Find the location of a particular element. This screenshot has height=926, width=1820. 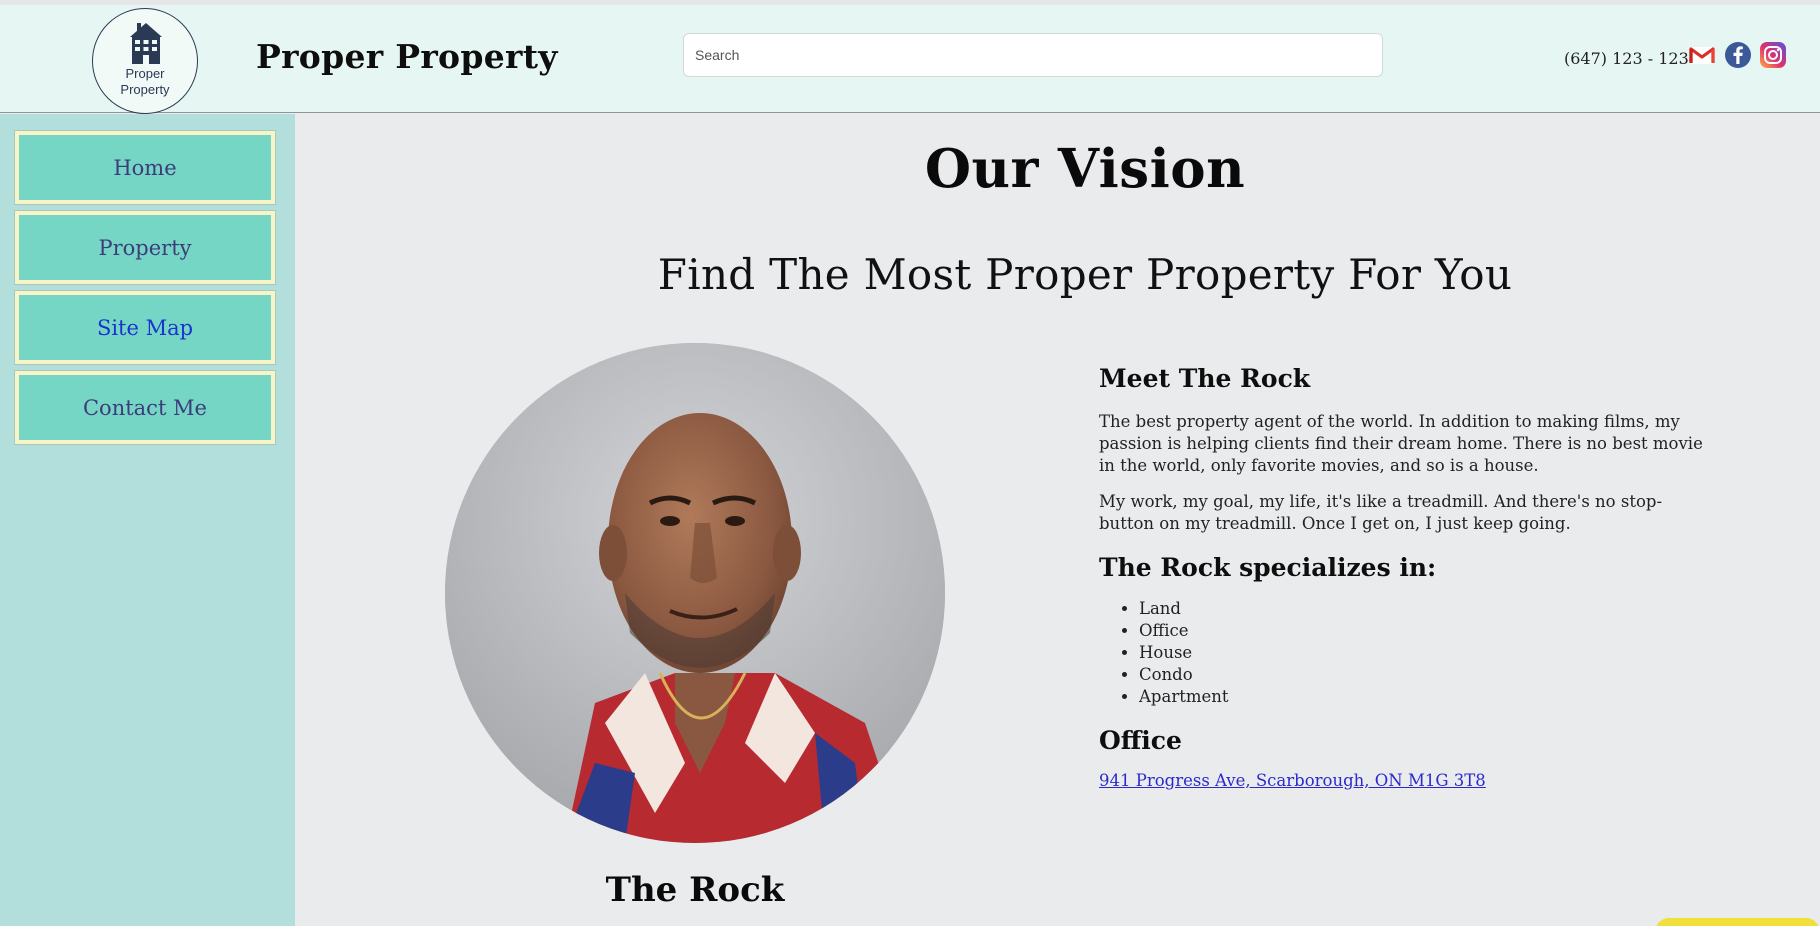

list-item: Office is located at coordinates (1424, 631).